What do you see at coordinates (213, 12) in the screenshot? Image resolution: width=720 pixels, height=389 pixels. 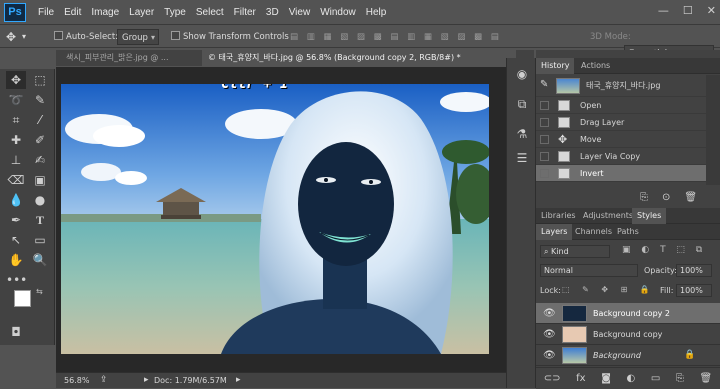 I see `menu-select: Select` at bounding box center [213, 12].